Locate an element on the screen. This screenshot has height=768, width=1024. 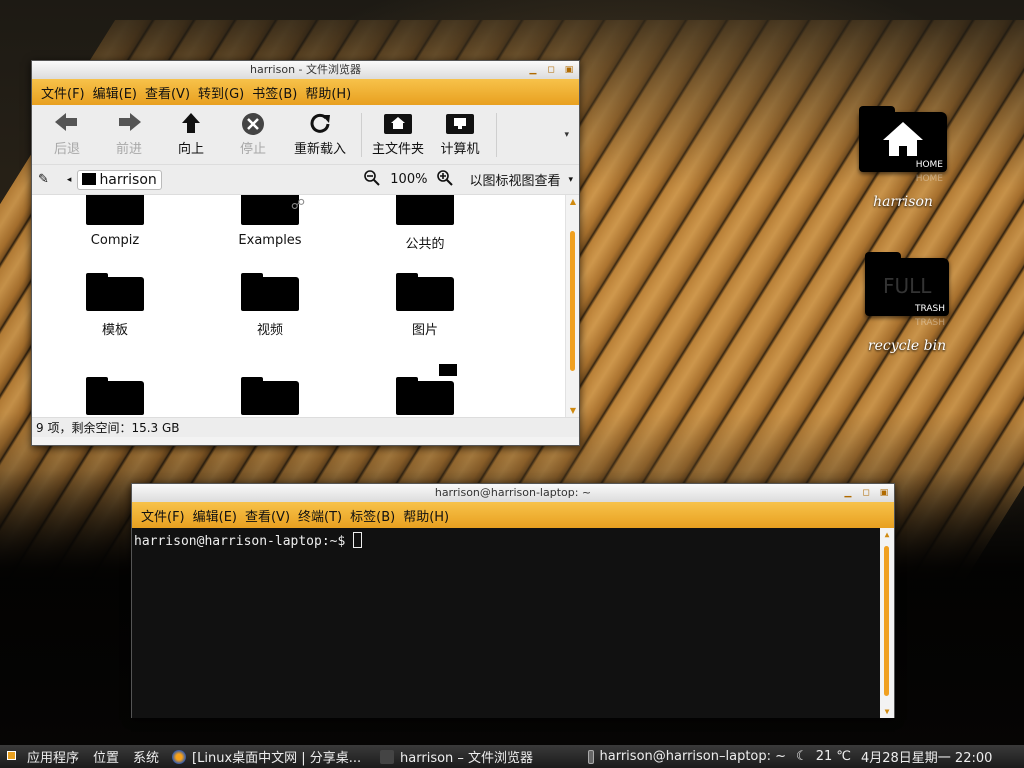
folder-item: 视频 is located at coordinates (270, 305).